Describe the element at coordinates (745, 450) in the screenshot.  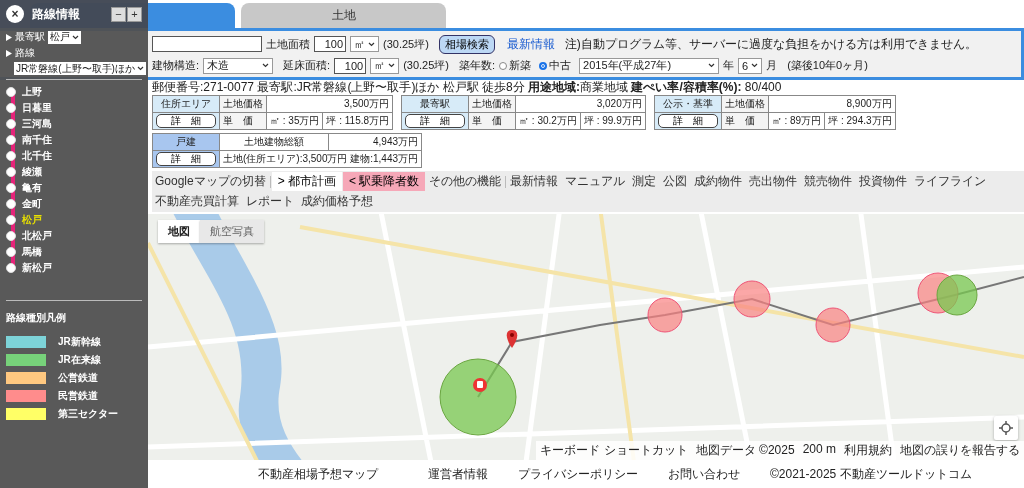
I see `attribution-text: 地図データ ©2025` at that location.